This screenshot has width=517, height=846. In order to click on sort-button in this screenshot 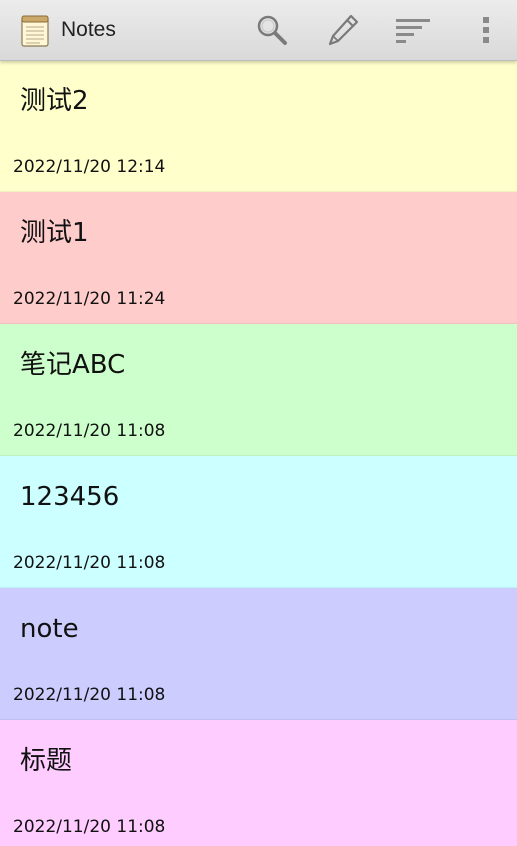, I will do `click(413, 30)`.